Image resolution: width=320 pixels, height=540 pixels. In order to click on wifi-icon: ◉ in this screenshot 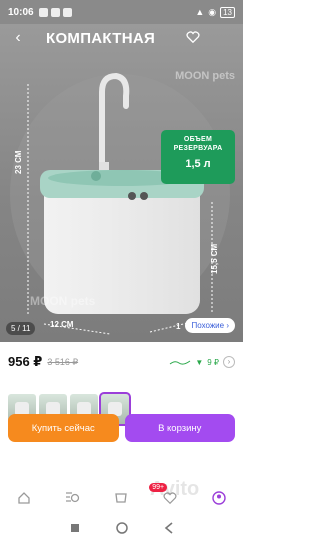, I will do `click(212, 11)`.